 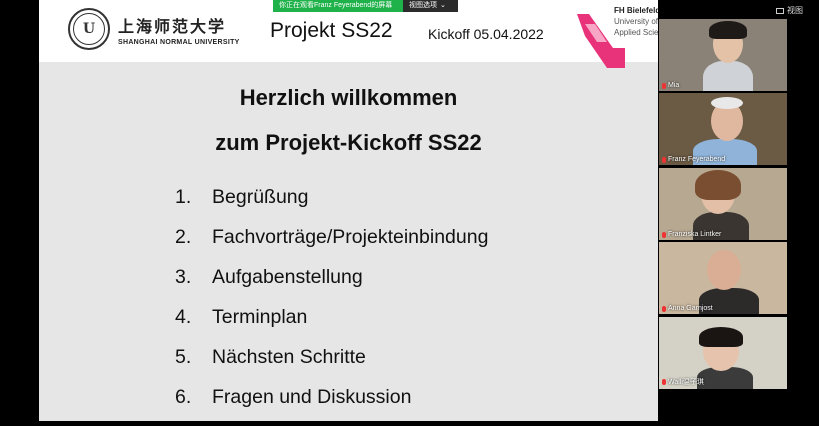 What do you see at coordinates (183, 277) in the screenshot?
I see `agenda-number: 3.` at bounding box center [183, 277].